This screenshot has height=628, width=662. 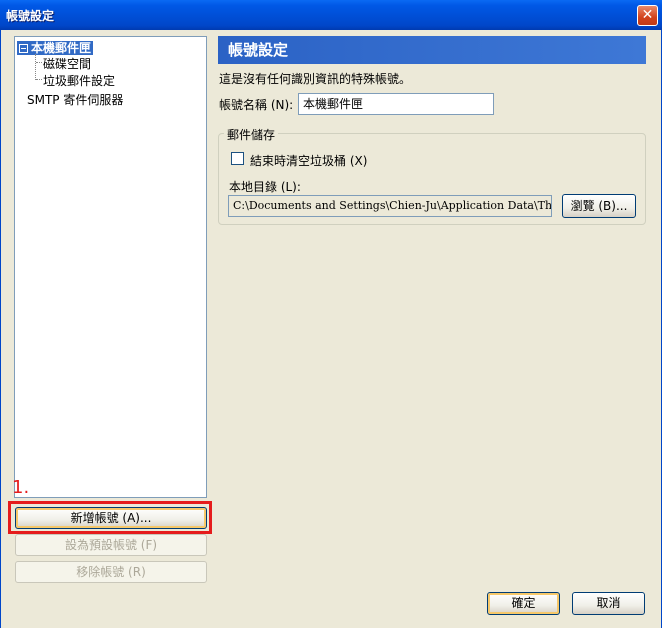 I want to click on window-title: 帳號設定, so click(x=30, y=16).